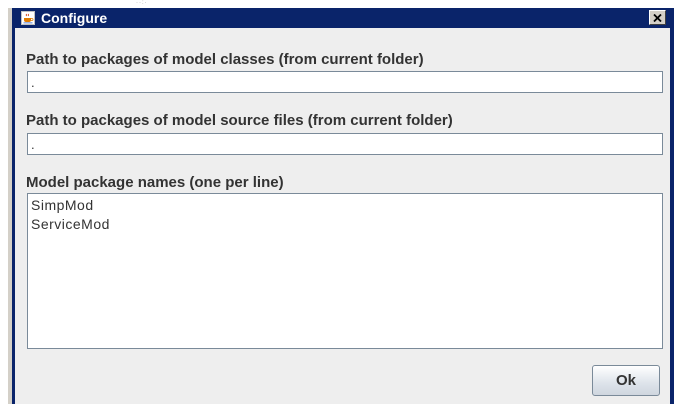 The width and height of the screenshot is (674, 404). Describe the element at coordinates (345, 82) in the screenshot. I see `classes-path-input` at that location.